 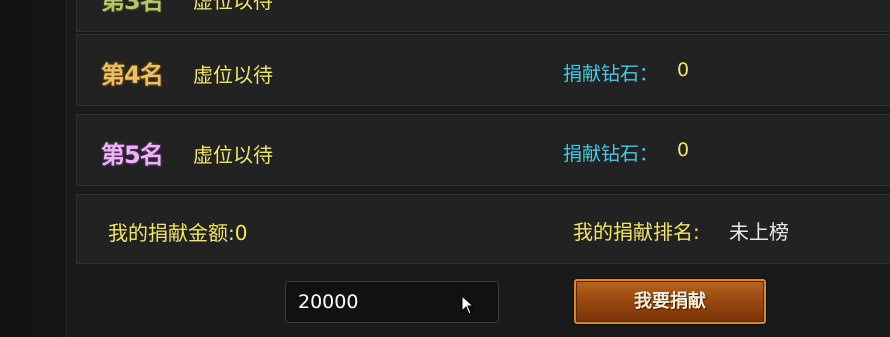 I want to click on mouse-pointer-icon, so click(x=468, y=305).